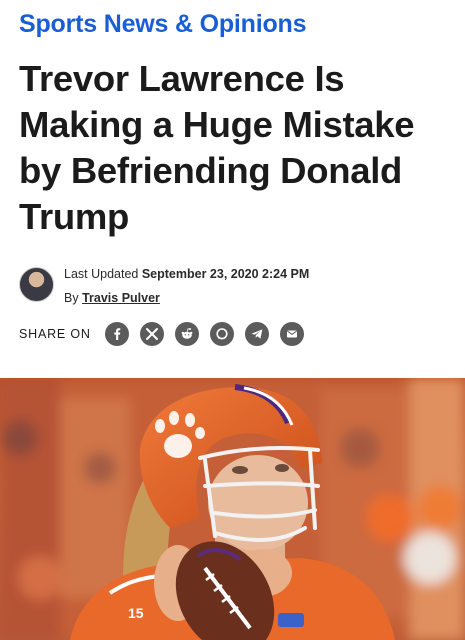 Image resolution: width=465 pixels, height=640 pixels. I want to click on share-x-button, so click(151, 334).